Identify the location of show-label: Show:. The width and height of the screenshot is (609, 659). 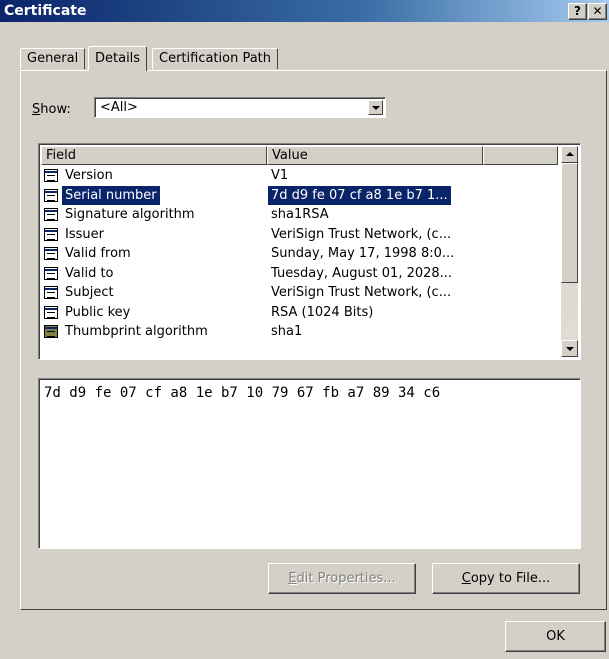
(51, 109).